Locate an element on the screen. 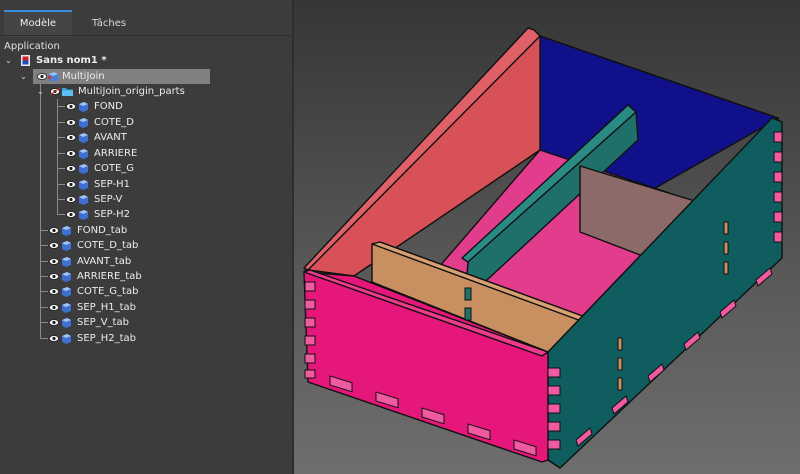 Image resolution: width=800 pixels, height=474 pixels. tree-label-part: SEP-H1 is located at coordinates (112, 184).